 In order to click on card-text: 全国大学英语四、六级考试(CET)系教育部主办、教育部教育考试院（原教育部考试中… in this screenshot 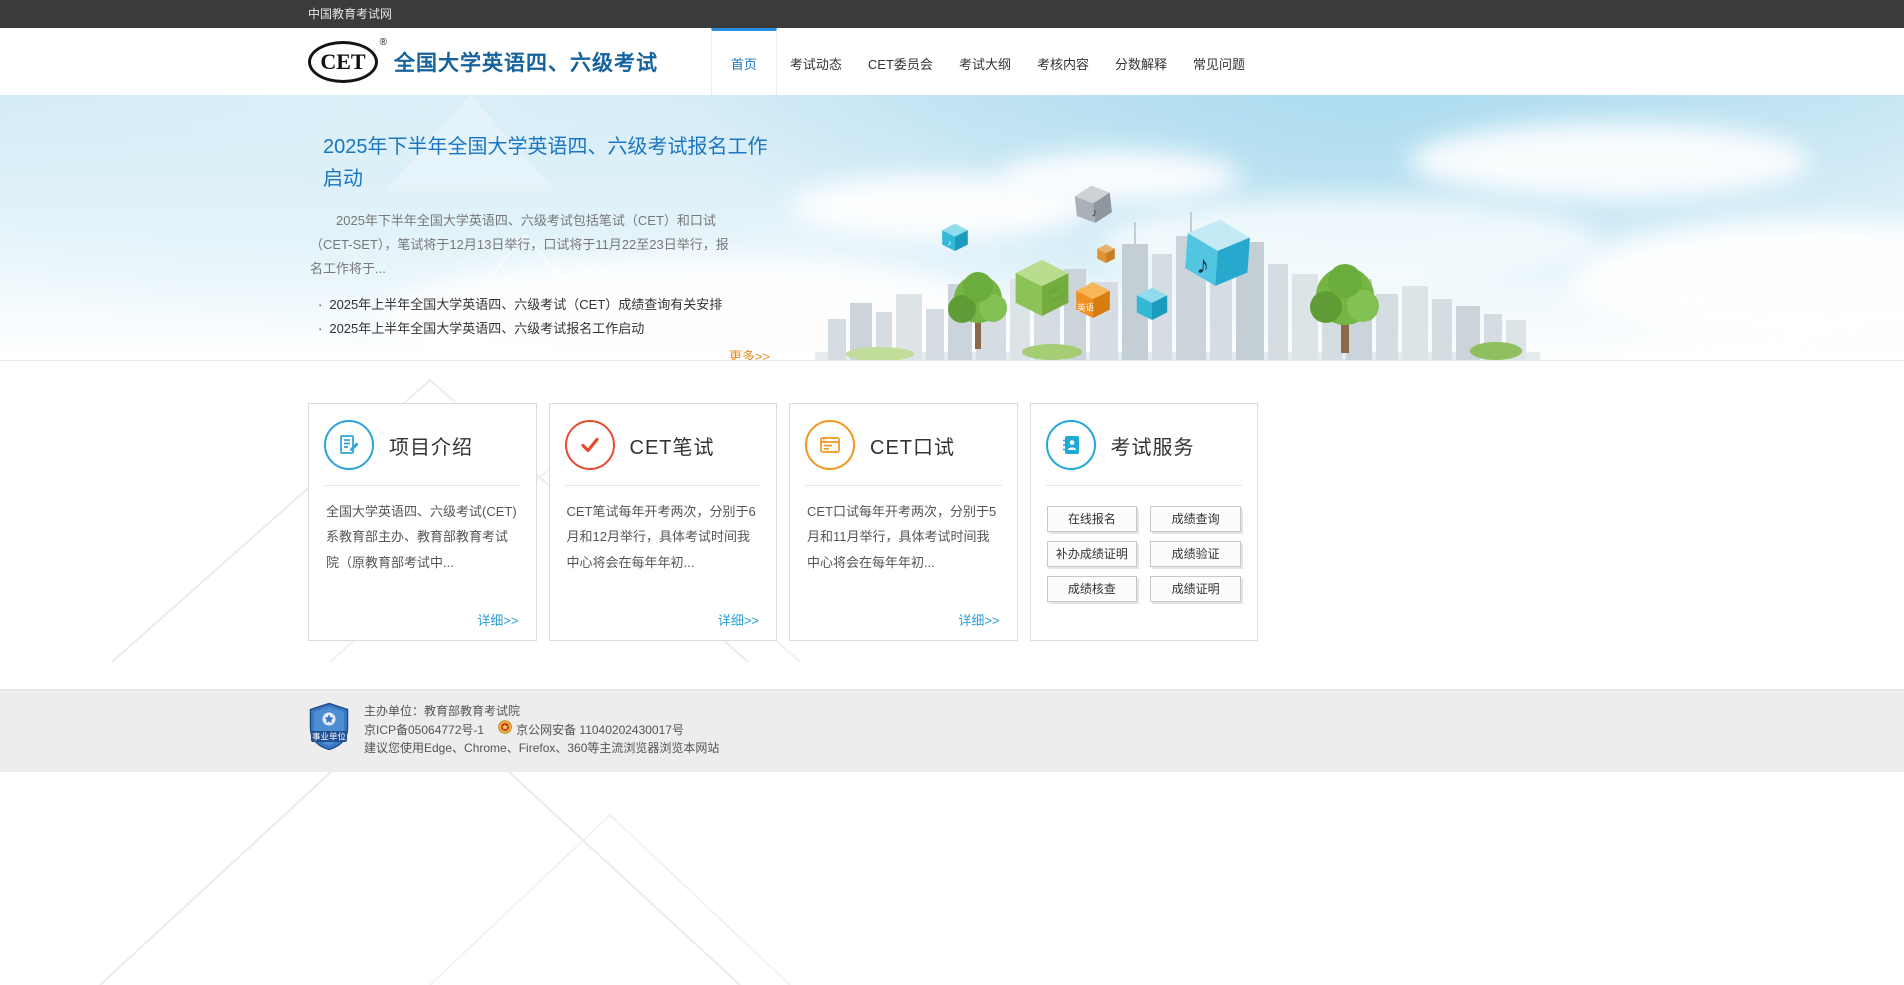, I will do `click(421, 537)`.